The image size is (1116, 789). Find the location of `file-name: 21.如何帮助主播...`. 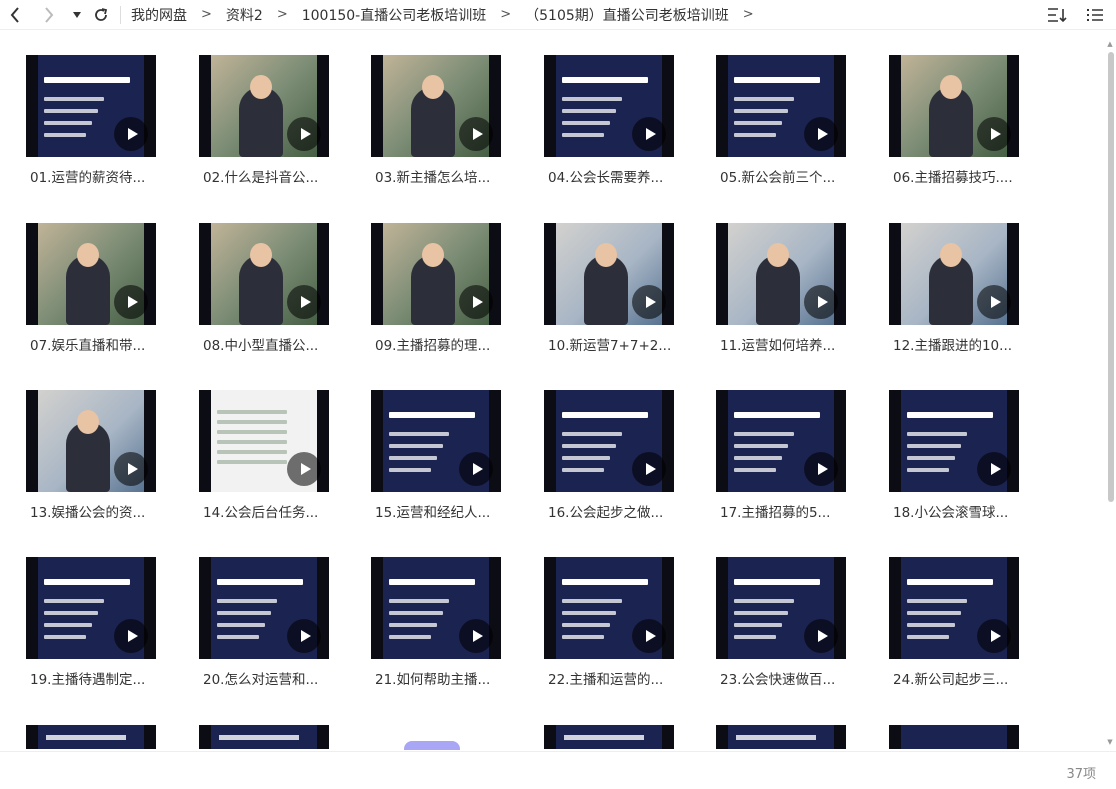

file-name: 21.如何帮助主播... is located at coordinates (433, 680).